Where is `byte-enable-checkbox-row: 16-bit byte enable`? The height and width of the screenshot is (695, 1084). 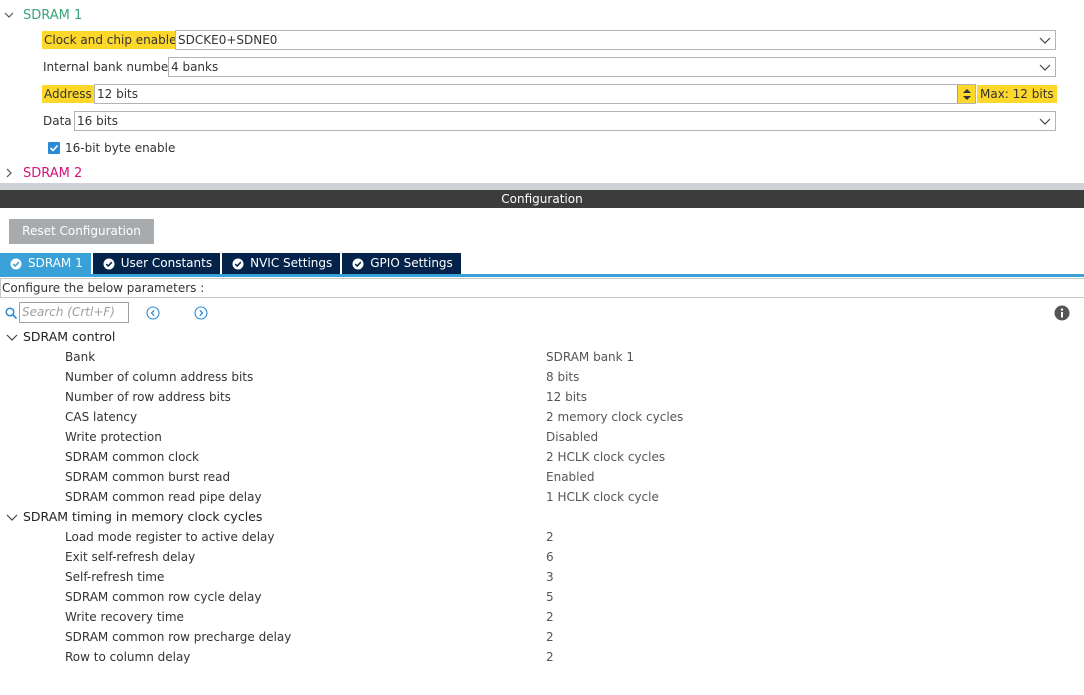 byte-enable-checkbox-row: 16-bit byte enable is located at coordinates (111, 148).